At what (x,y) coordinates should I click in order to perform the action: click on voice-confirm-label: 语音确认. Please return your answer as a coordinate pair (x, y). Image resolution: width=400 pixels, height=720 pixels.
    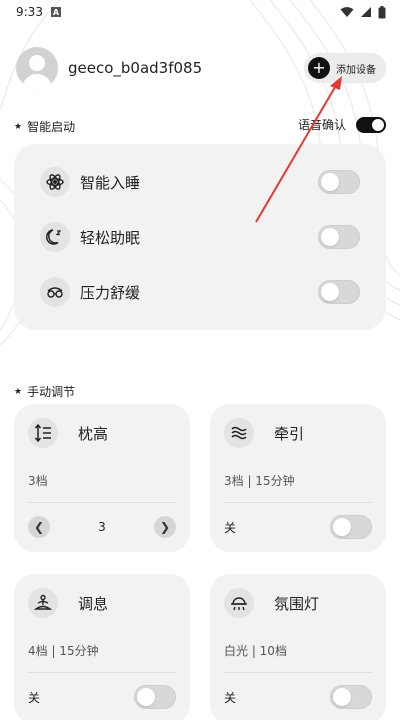
    Looking at the image, I should click on (321, 125).